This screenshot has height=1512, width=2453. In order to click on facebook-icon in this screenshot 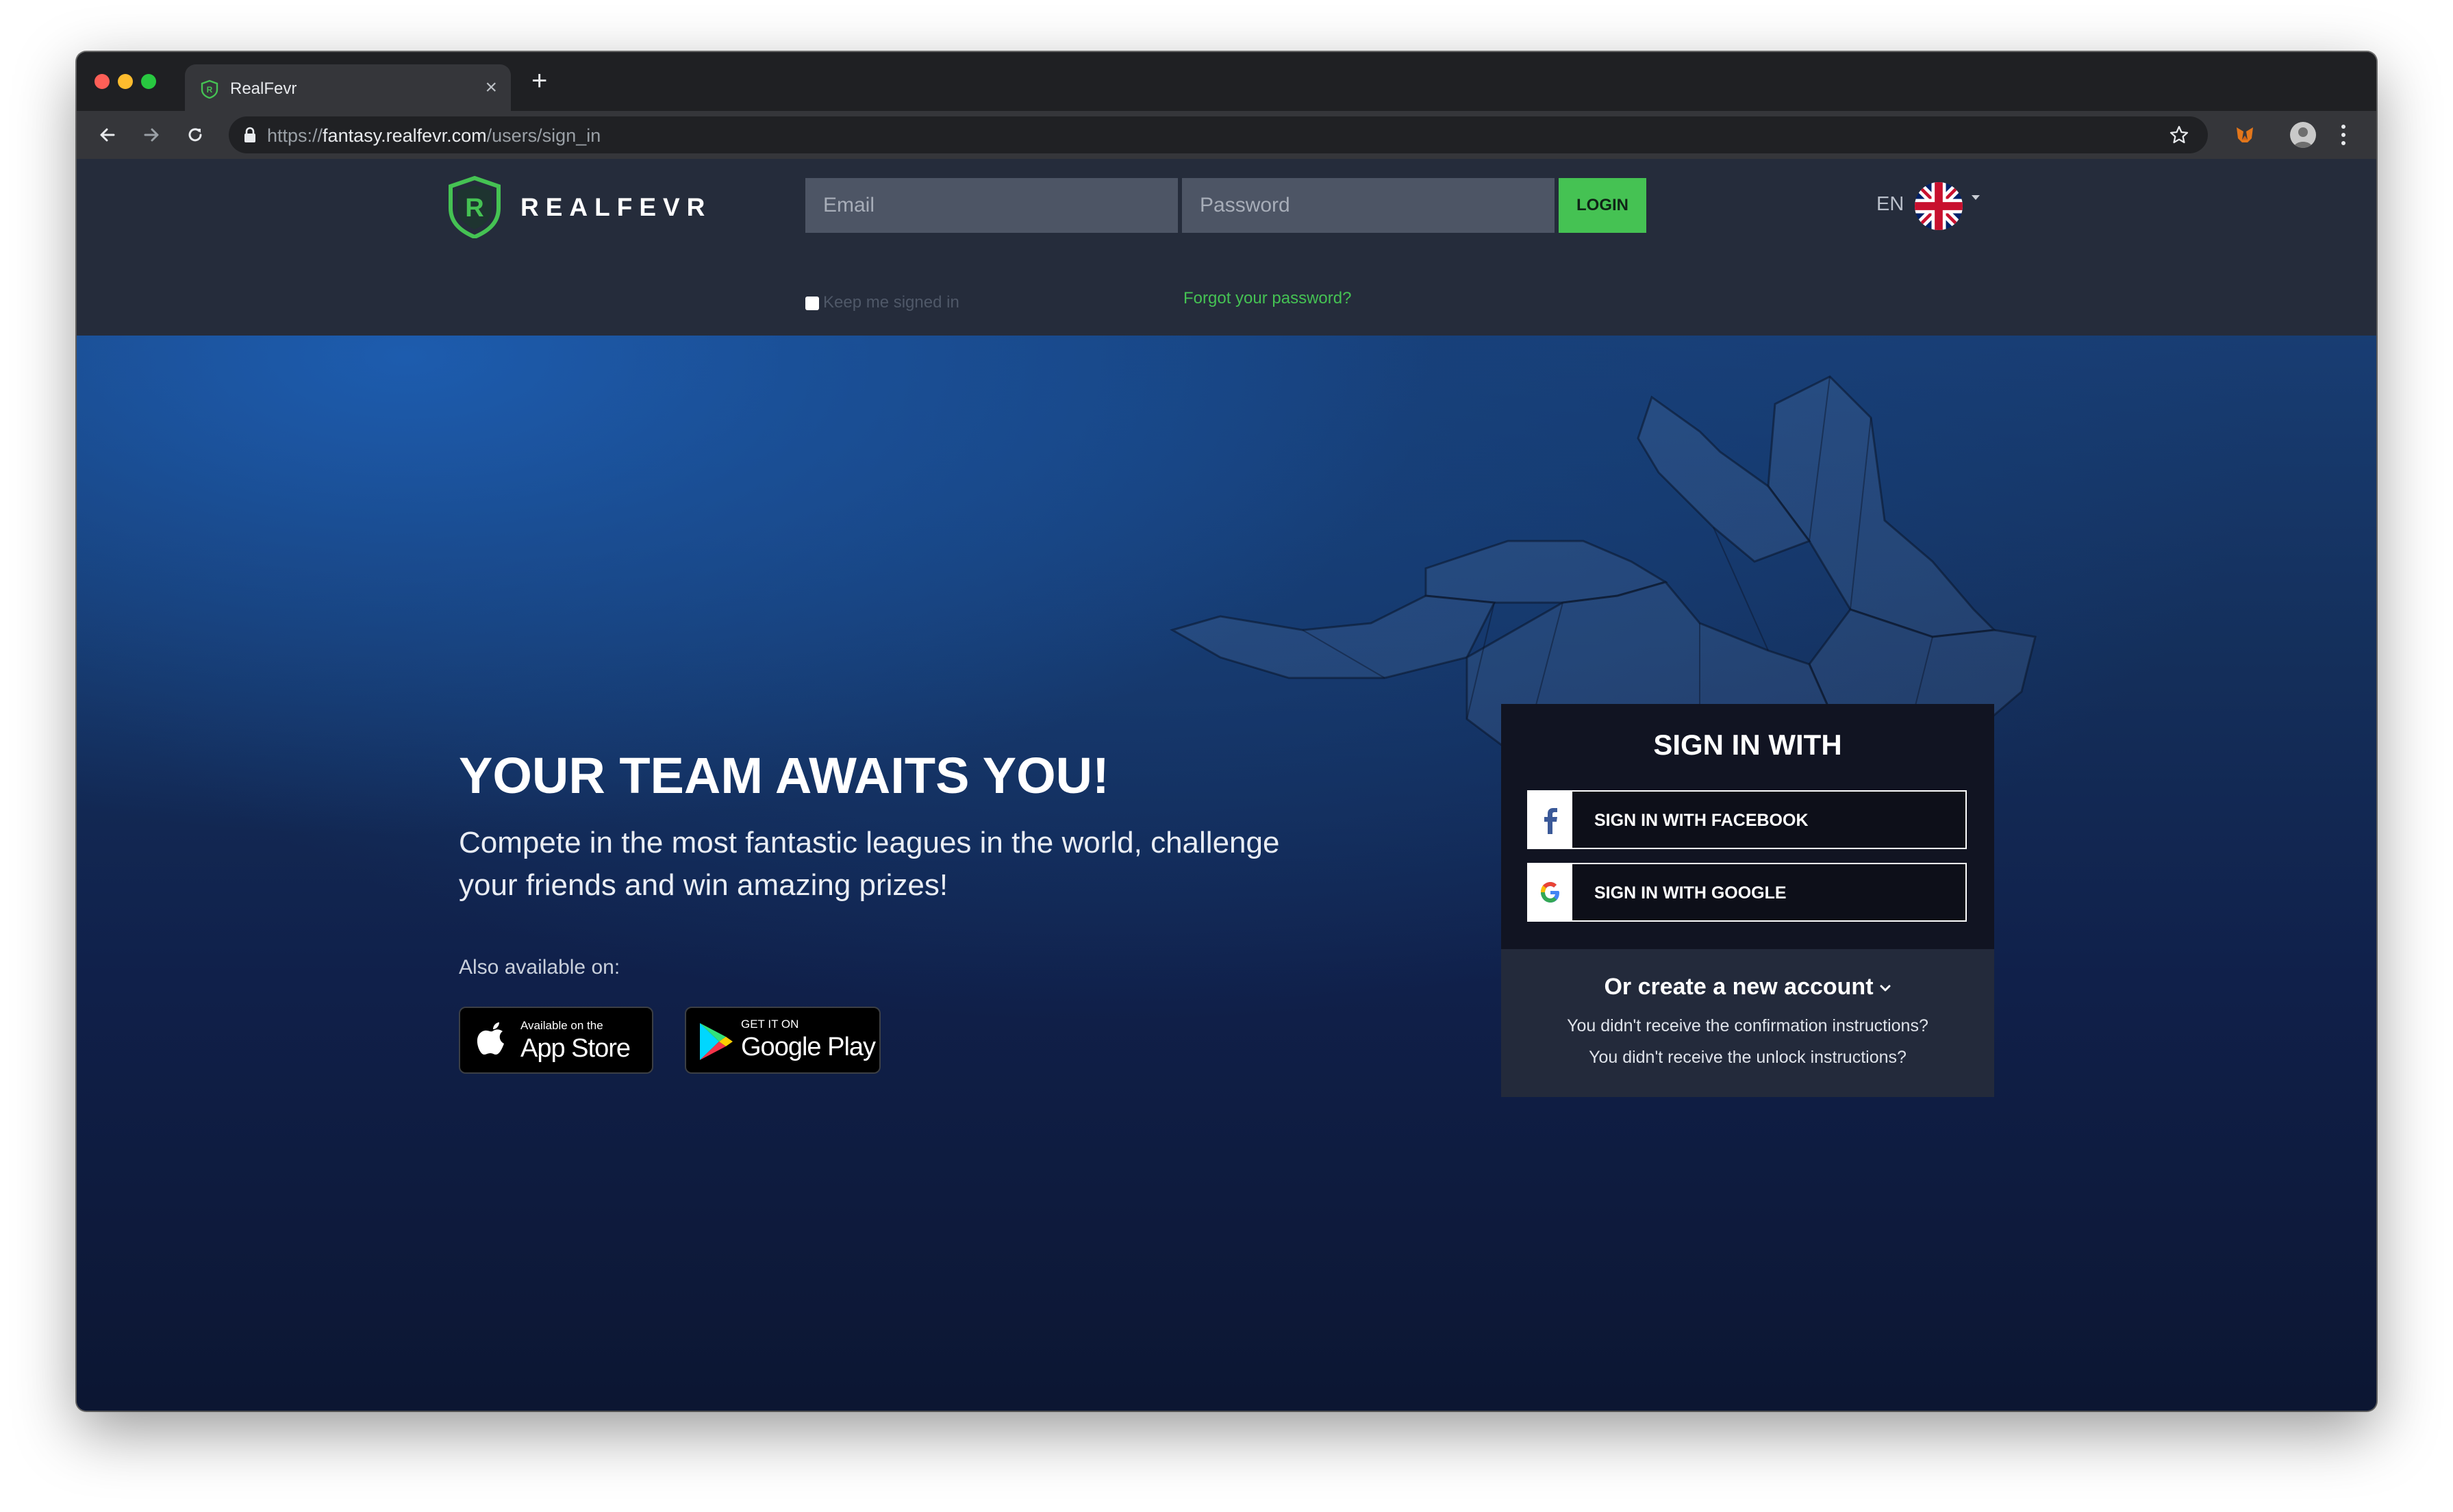, I will do `click(1550, 821)`.